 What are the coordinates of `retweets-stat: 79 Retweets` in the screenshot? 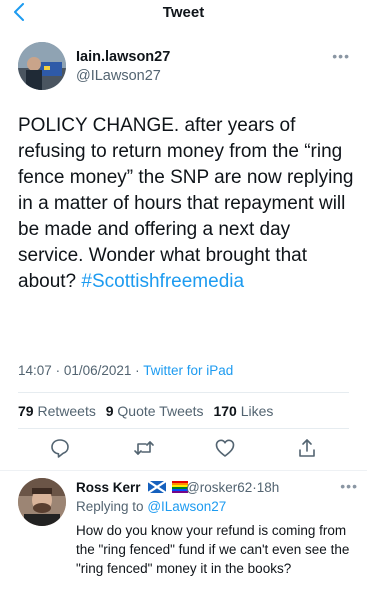 It's located at (57, 411).